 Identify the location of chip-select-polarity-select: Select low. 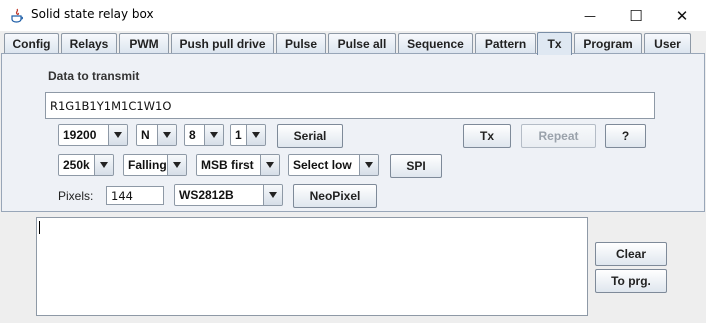
(333, 165).